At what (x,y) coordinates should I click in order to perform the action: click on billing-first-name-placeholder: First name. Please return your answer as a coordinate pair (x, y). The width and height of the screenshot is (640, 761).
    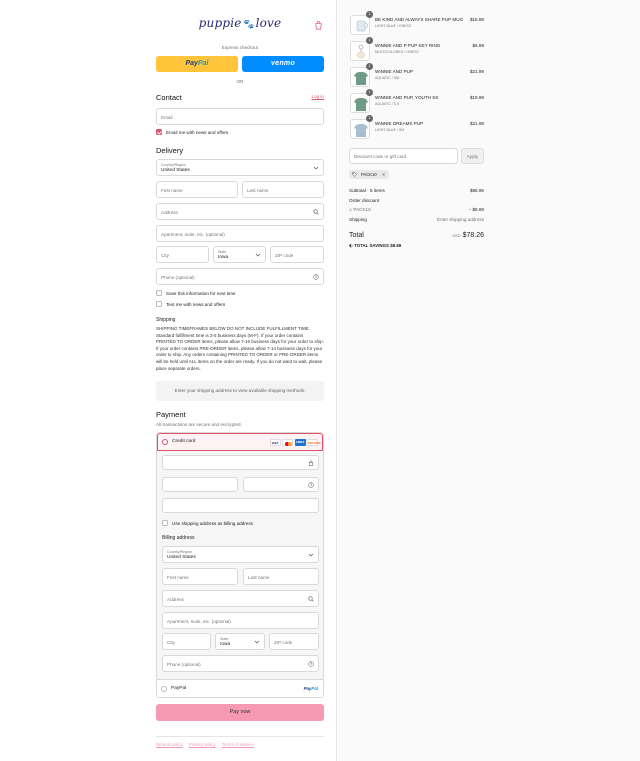
    Looking at the image, I should click on (178, 577).